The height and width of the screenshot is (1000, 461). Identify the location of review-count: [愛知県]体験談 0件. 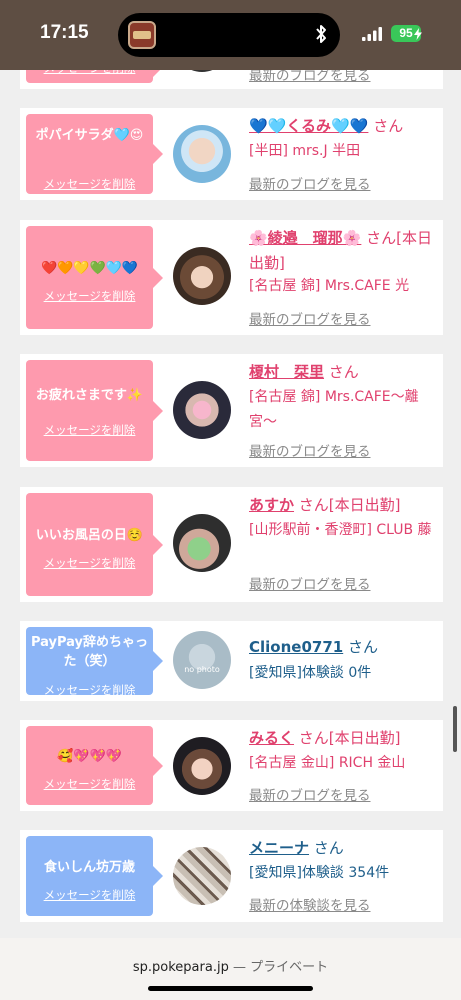
(310, 673).